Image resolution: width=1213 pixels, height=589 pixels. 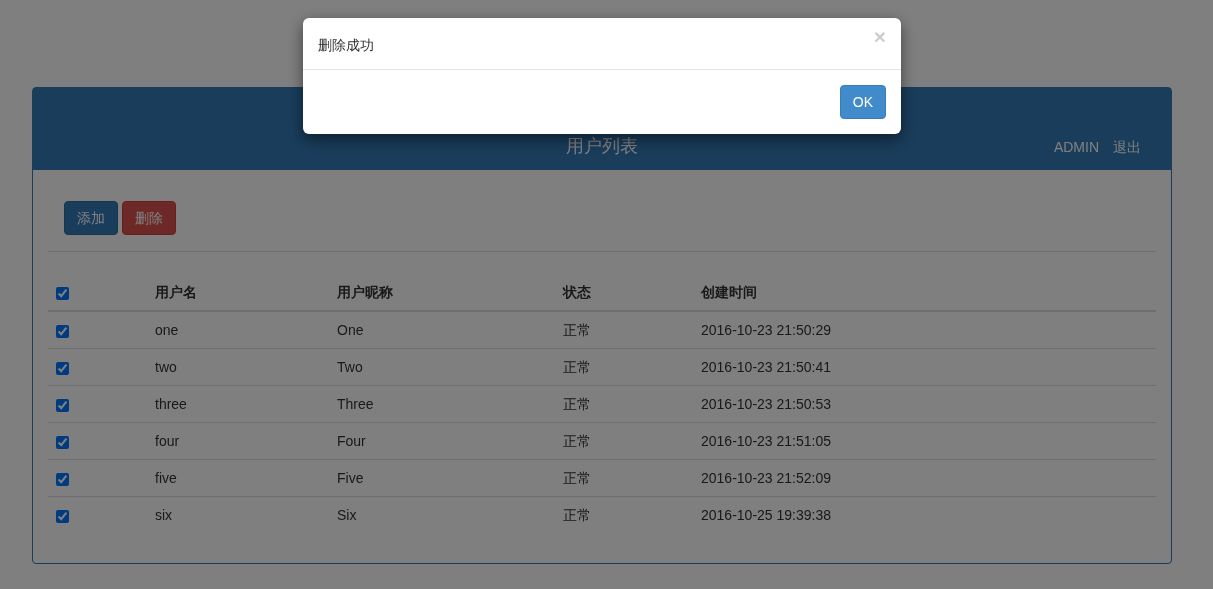 I want to click on table-cell: Six, so click(x=442, y=514).